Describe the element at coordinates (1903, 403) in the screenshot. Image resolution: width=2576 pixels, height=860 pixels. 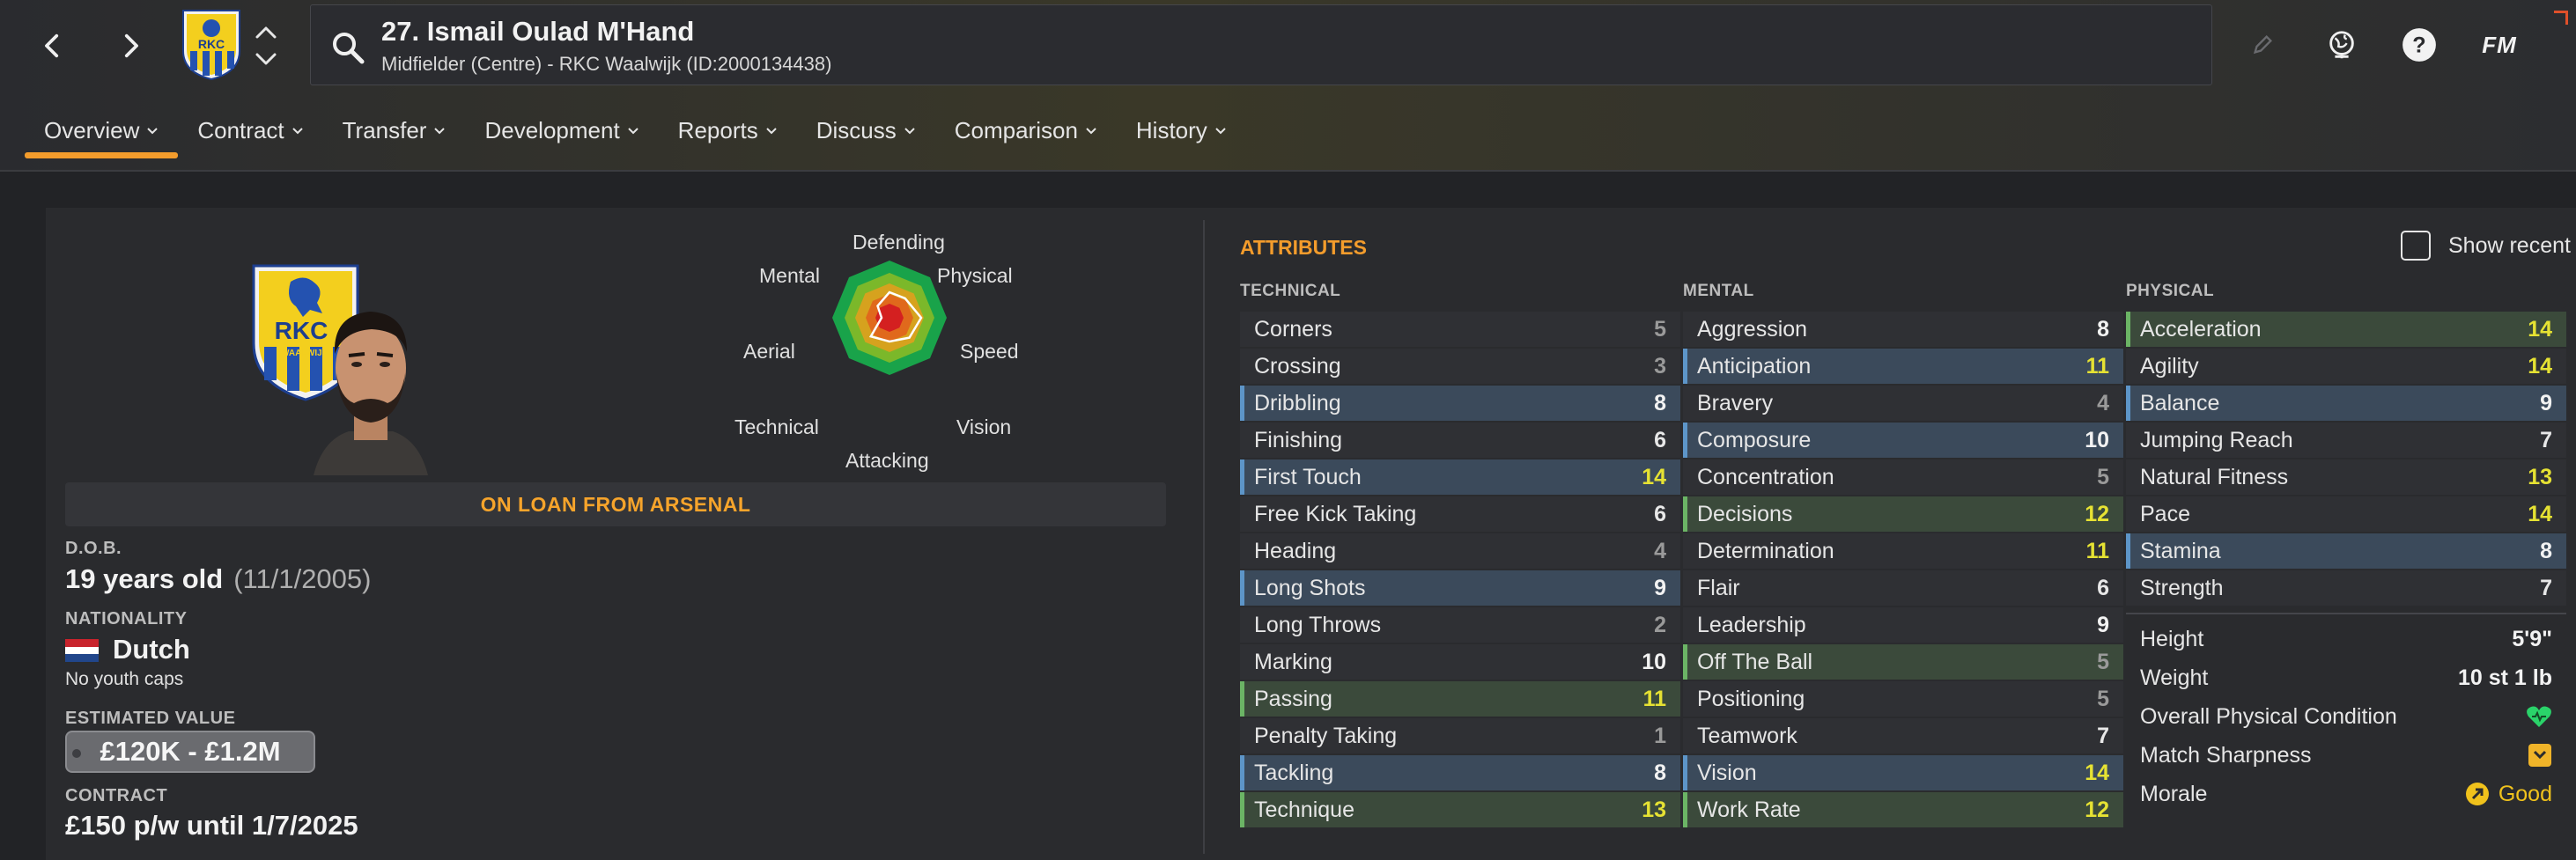
I see `attribute-row-mental: Bravery 4` at that location.